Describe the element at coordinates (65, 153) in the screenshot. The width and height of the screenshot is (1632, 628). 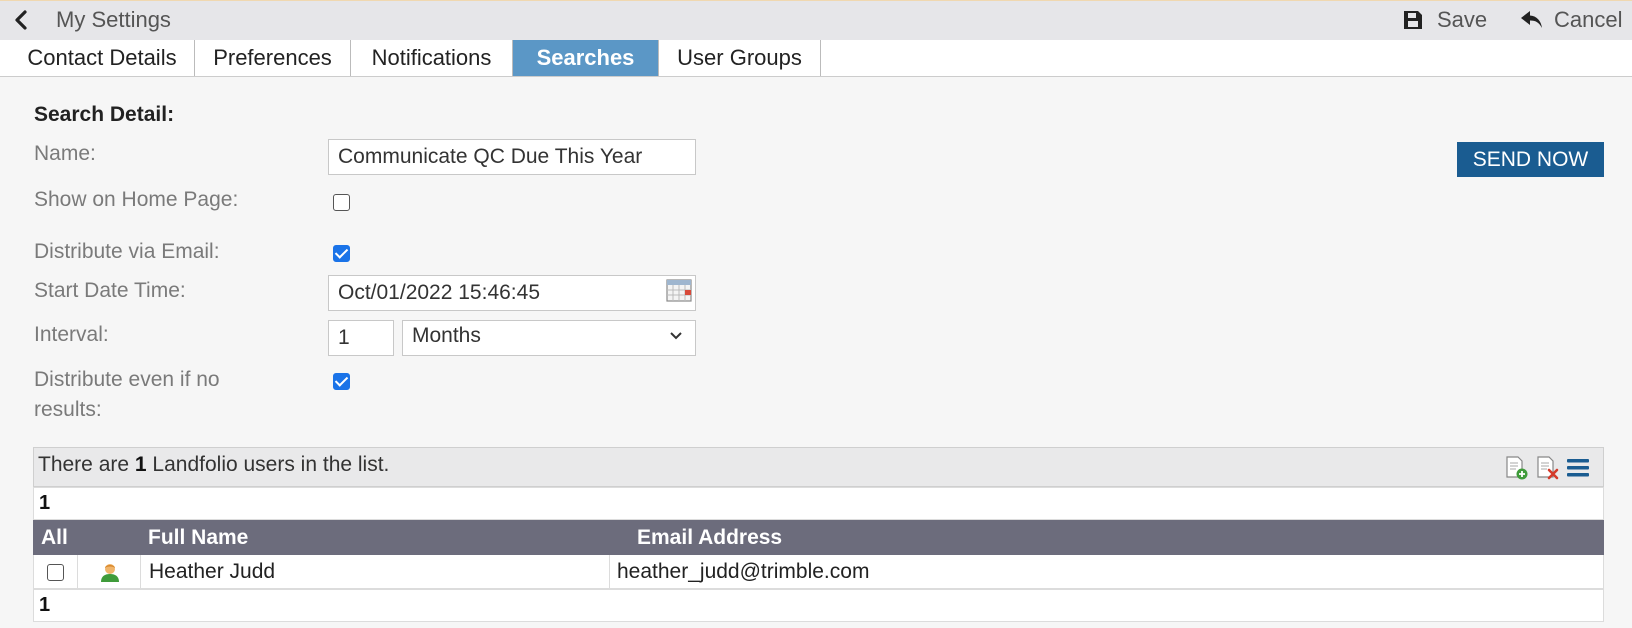
I see `name-label: Name:` at that location.